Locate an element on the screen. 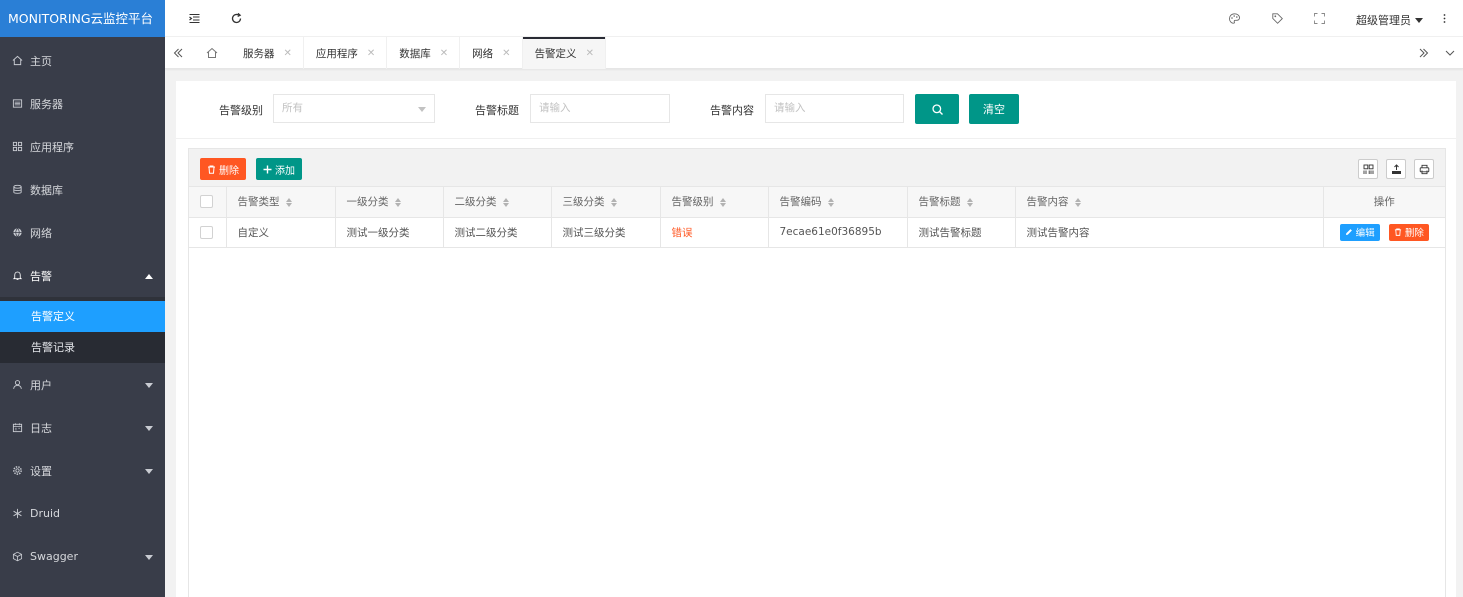 This screenshot has width=1463, height=597. refresh-icon is located at coordinates (236, 18).